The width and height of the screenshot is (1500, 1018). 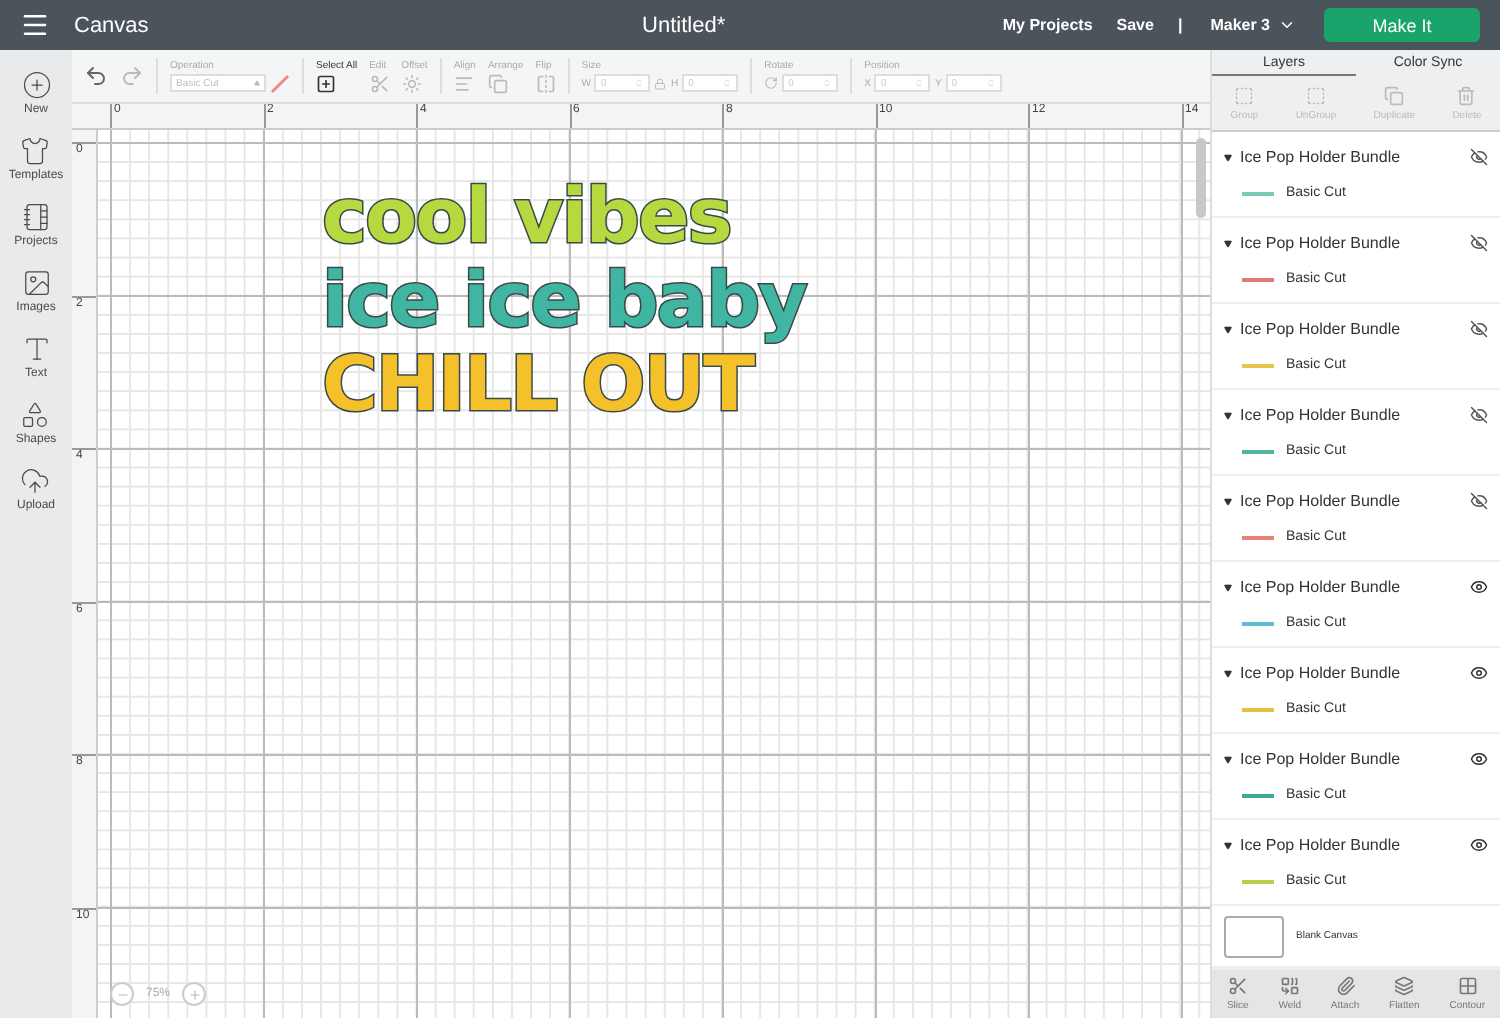 What do you see at coordinates (35, 415) in the screenshot?
I see `shapes-icon` at bounding box center [35, 415].